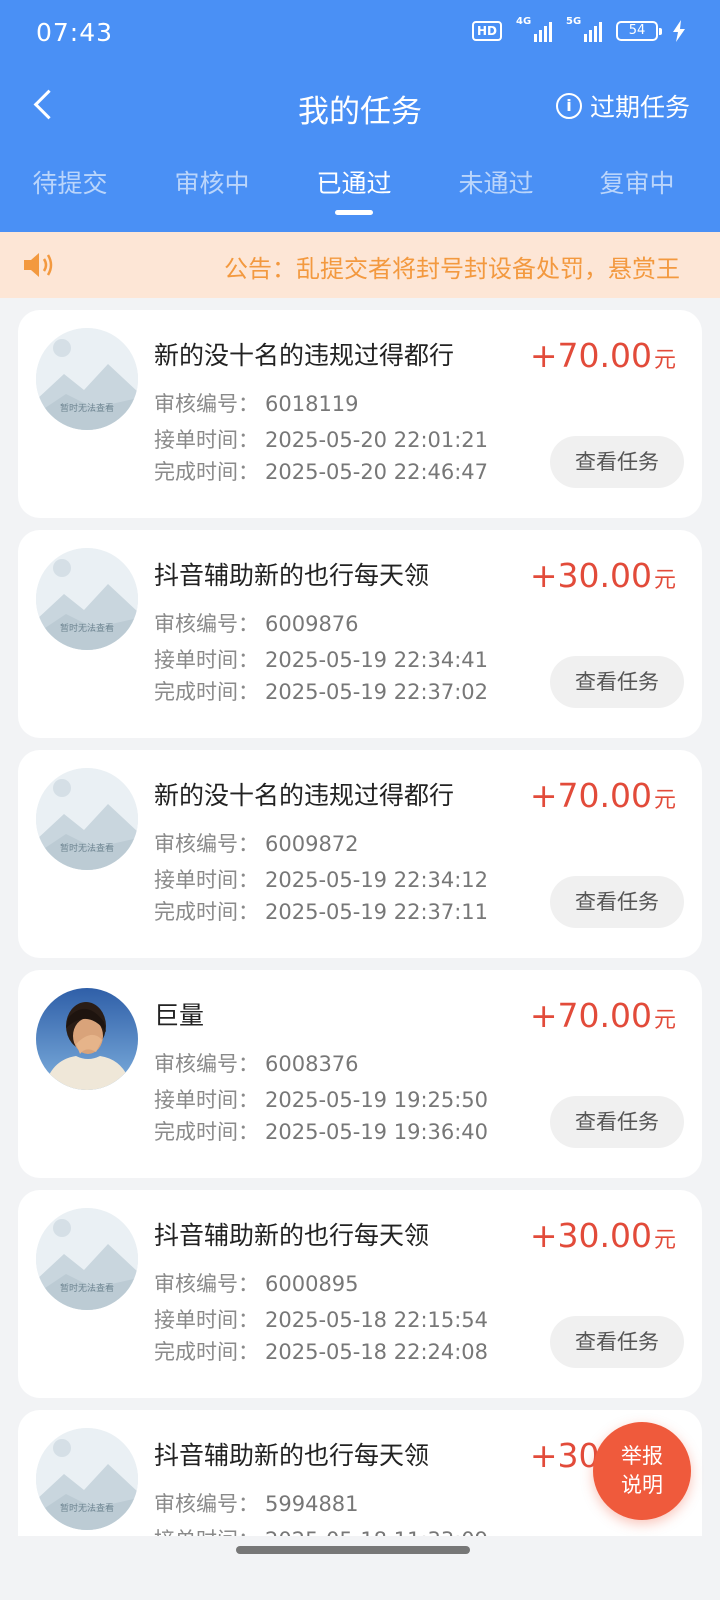 This screenshot has height=1600, width=720. What do you see at coordinates (312, 624) in the screenshot?
I see `audit-number-value: 6009876` at bounding box center [312, 624].